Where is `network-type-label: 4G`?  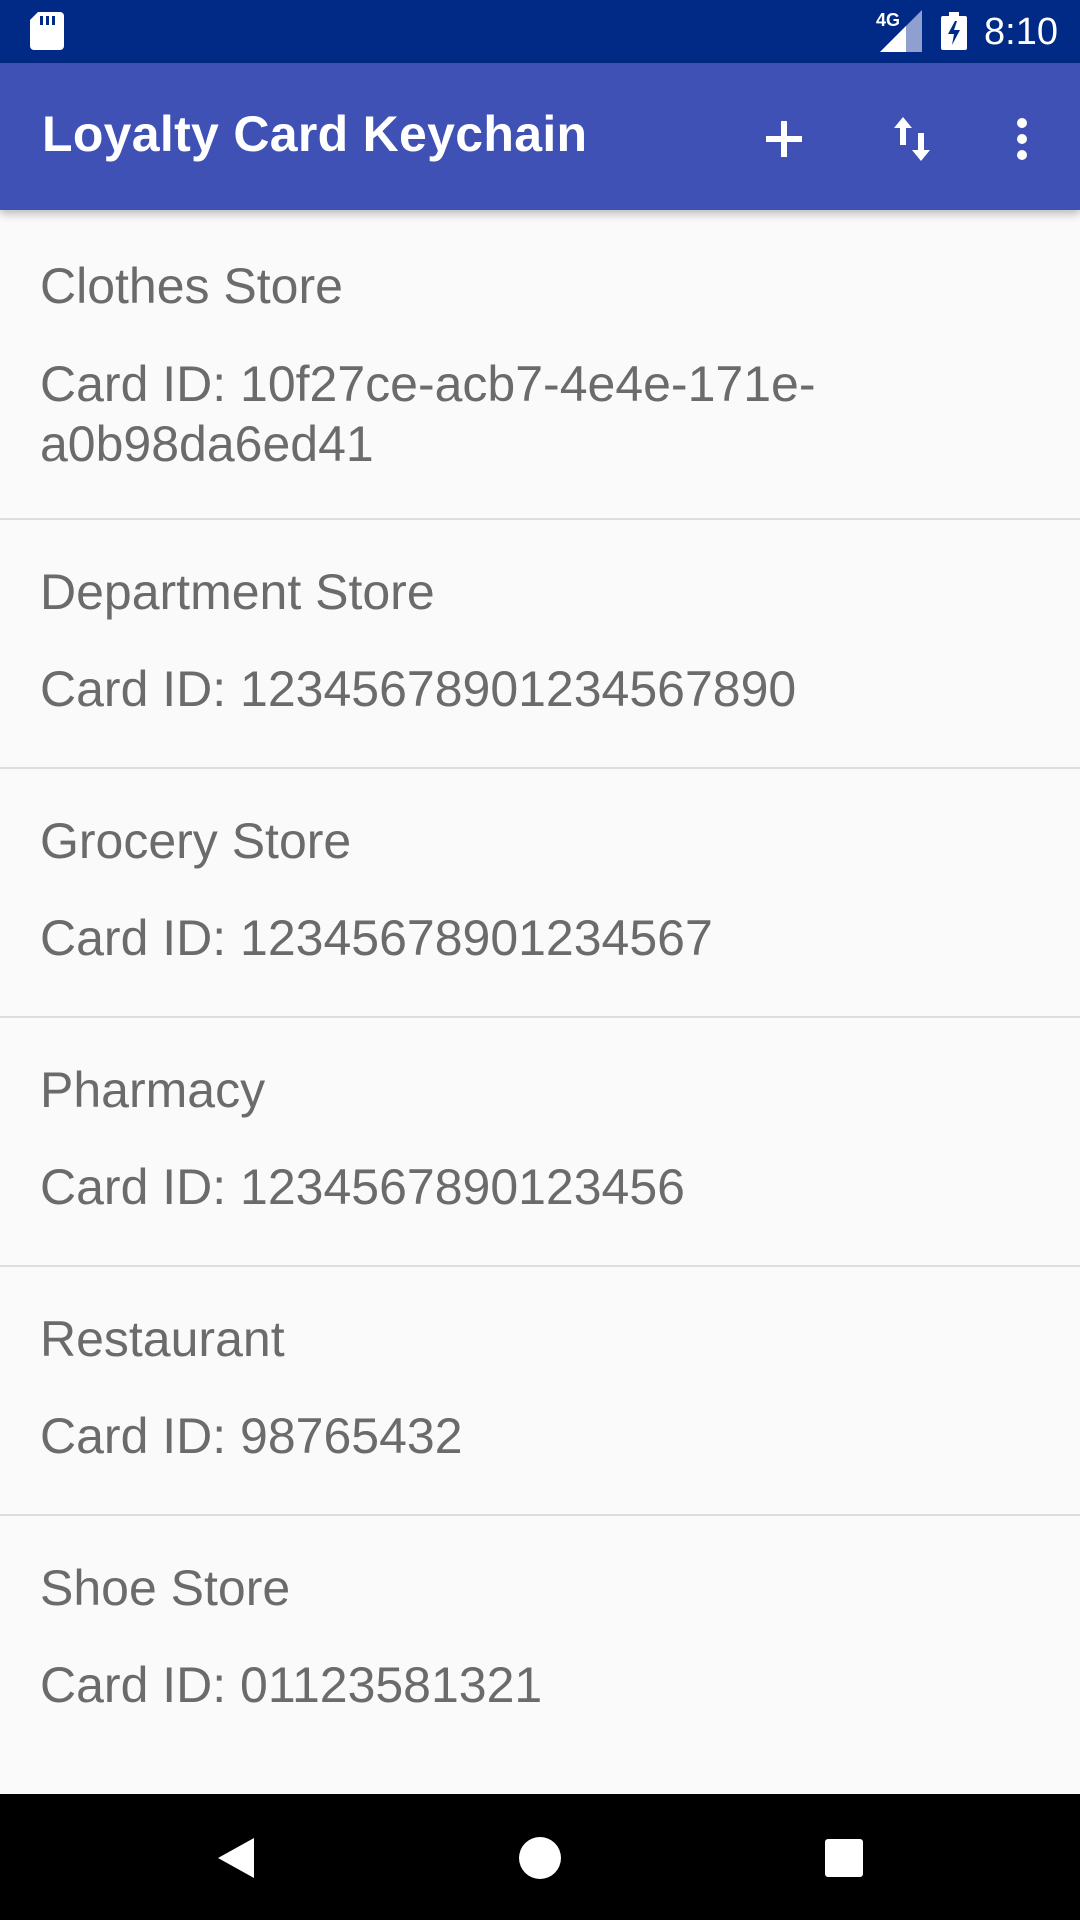
network-type-label: 4G is located at coordinates (888, 20).